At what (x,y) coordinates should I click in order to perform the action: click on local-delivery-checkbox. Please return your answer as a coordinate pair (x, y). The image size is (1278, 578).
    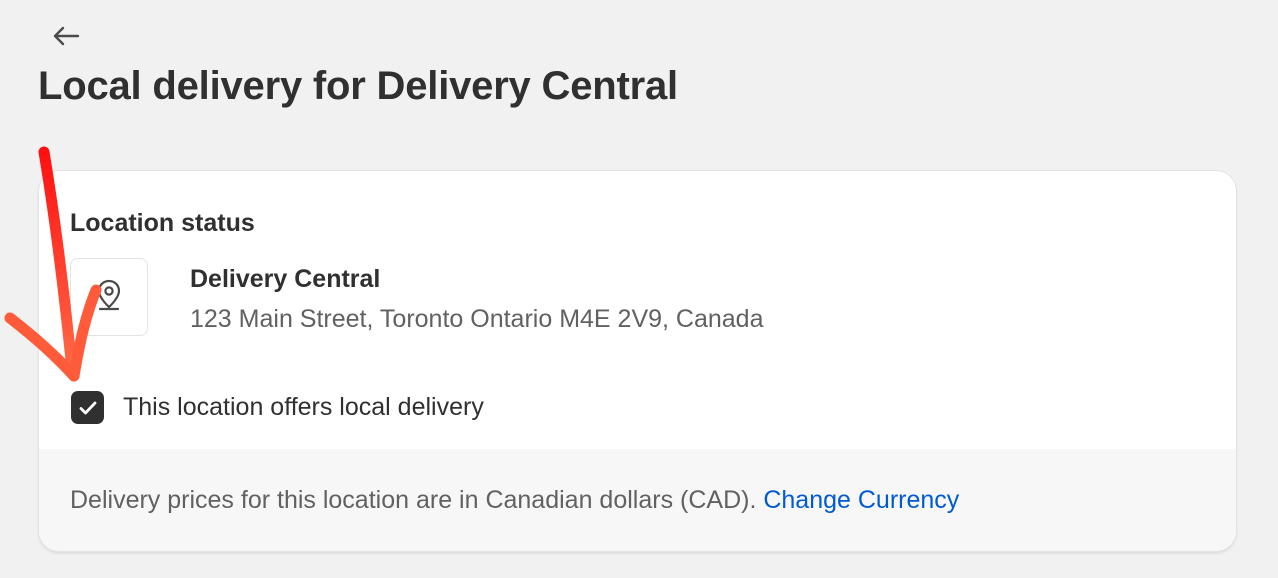
    Looking at the image, I should click on (87, 407).